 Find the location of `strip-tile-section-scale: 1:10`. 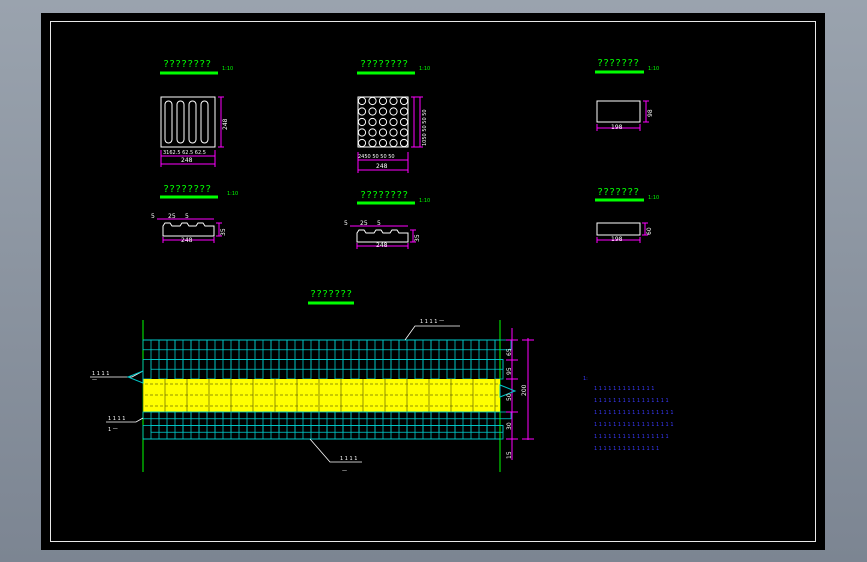

strip-tile-section-scale: 1:10 is located at coordinates (233, 194).